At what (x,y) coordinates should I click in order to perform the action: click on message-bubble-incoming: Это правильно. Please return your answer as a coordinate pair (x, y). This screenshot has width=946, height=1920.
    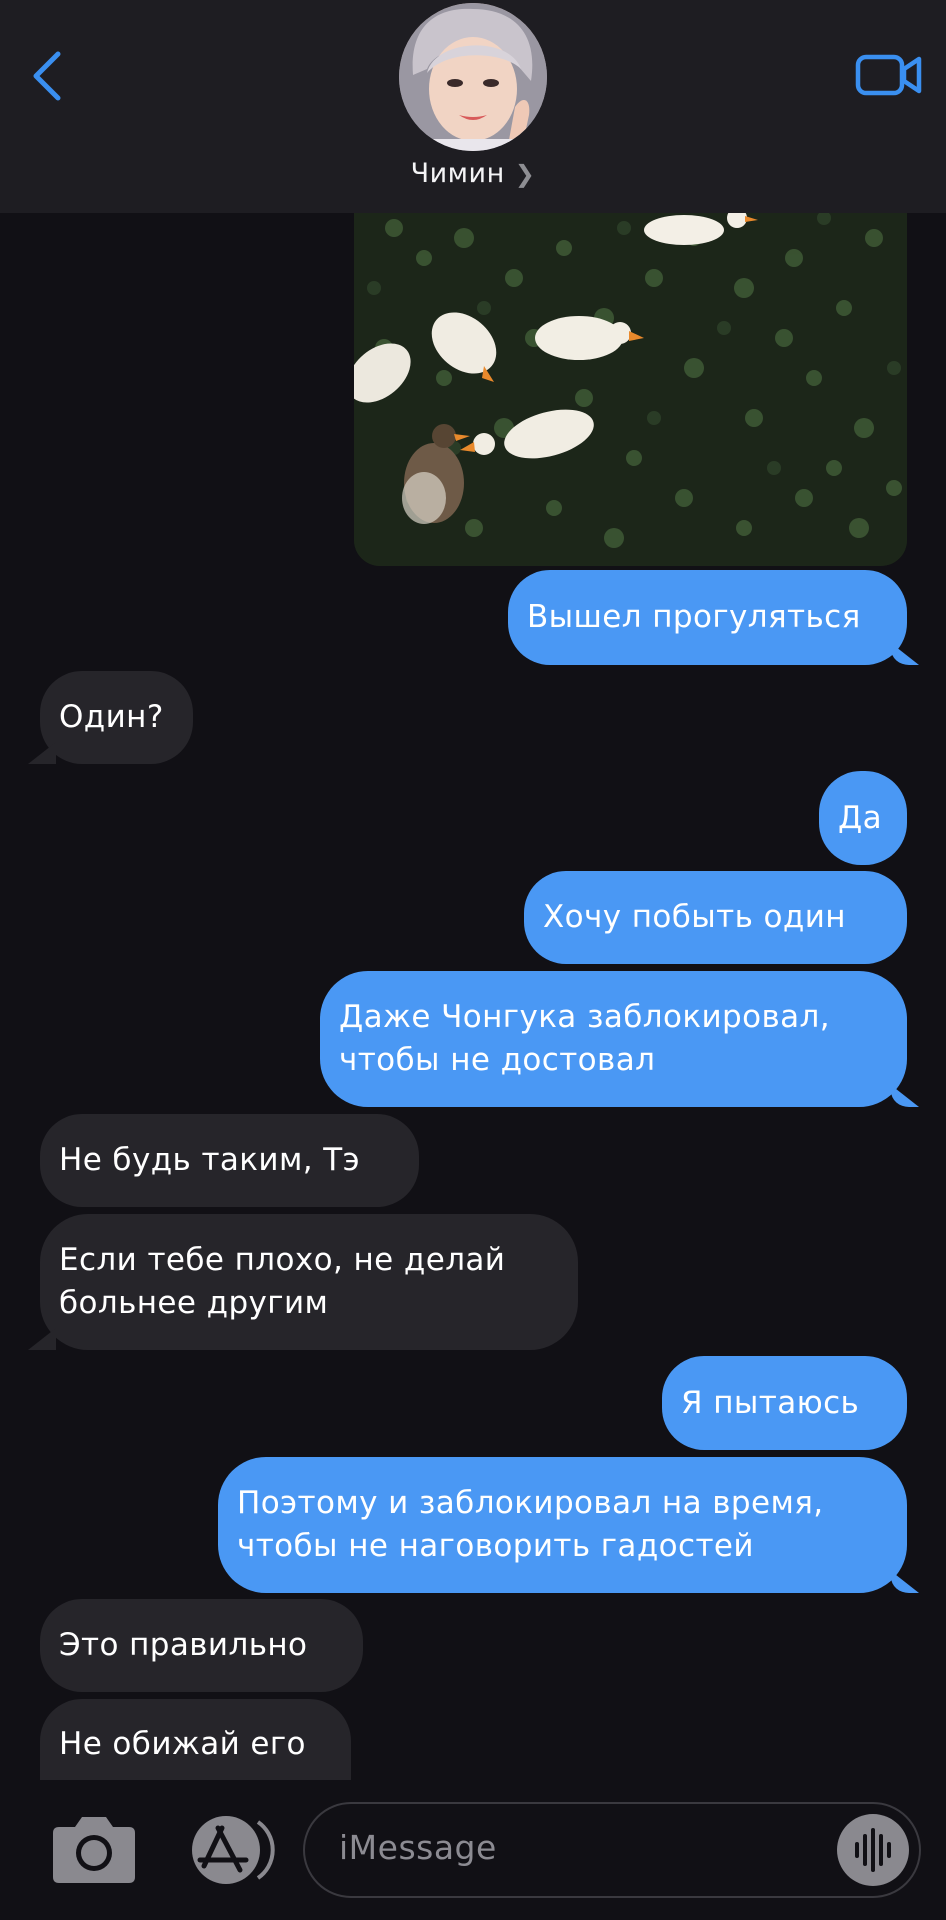
    Looking at the image, I should click on (201, 1645).